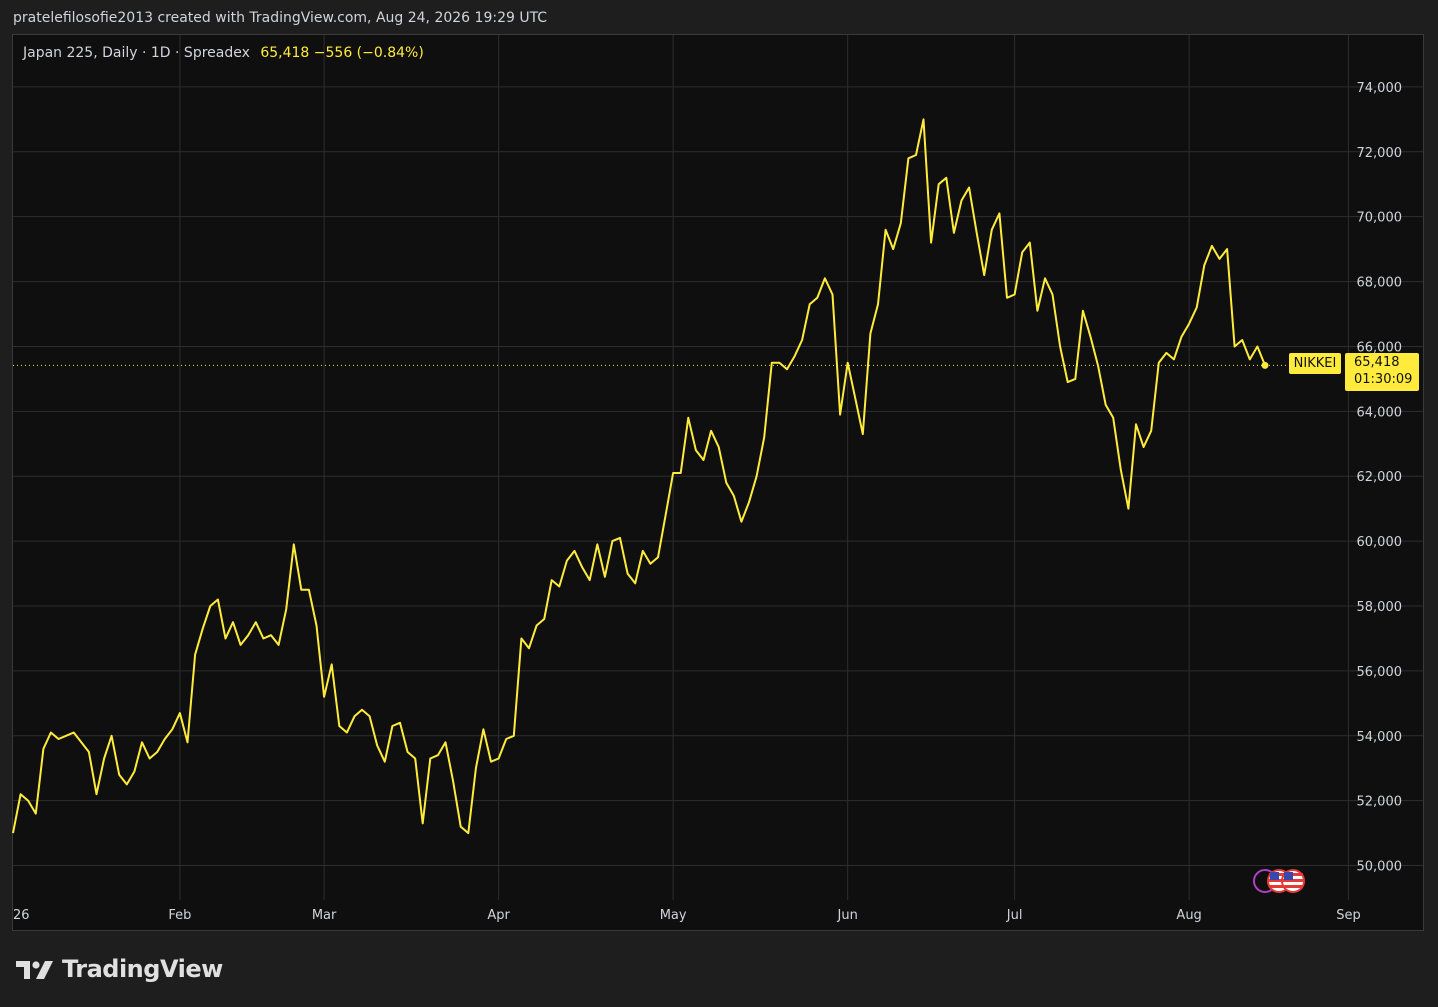 This screenshot has height=1007, width=1438. What do you see at coordinates (1280, 881) in the screenshot?
I see `us-flag-icon` at bounding box center [1280, 881].